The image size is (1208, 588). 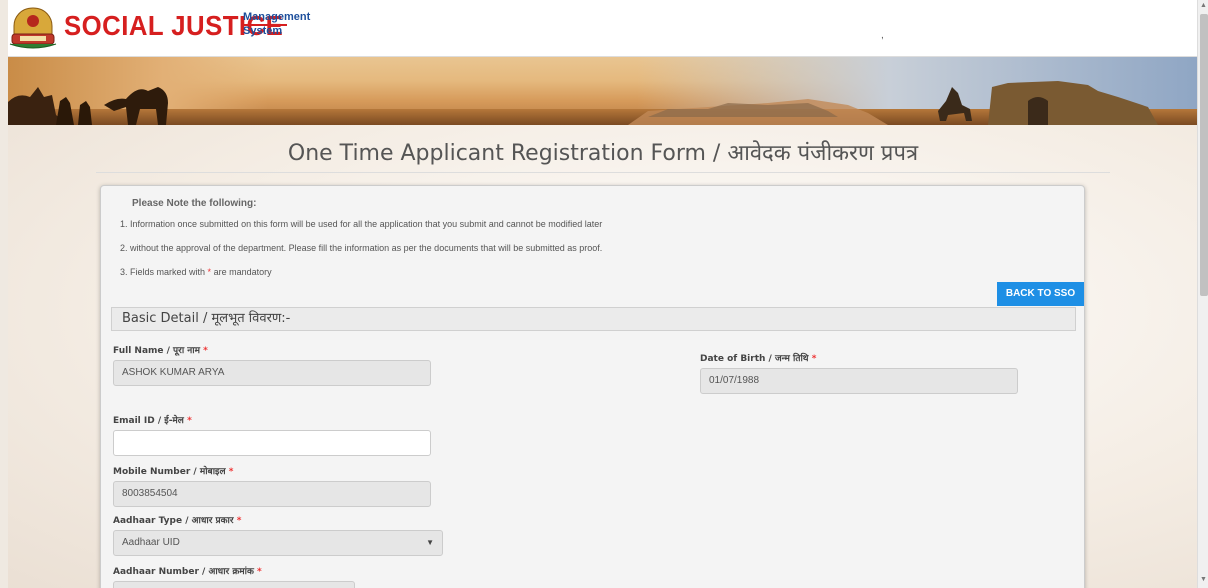 What do you see at coordinates (882, 35) in the screenshot?
I see `header-mark: ,` at bounding box center [882, 35].